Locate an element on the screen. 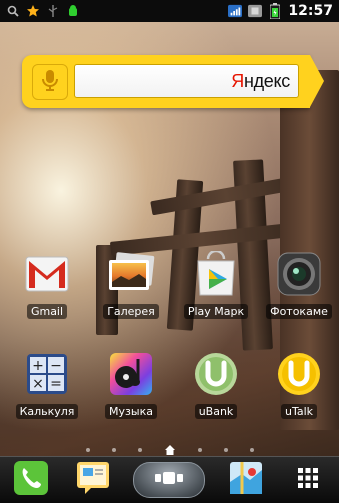  status-clock: 12:57 is located at coordinates (310, 11).